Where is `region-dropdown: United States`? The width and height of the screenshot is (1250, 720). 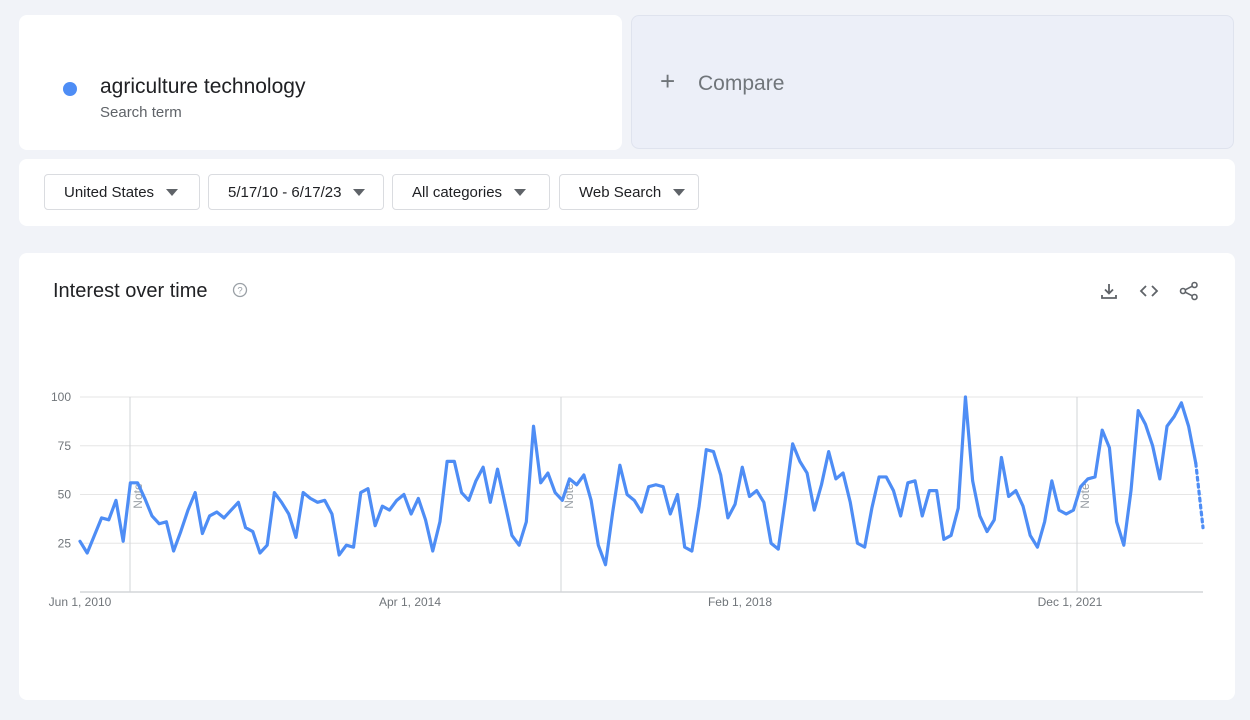 region-dropdown: United States is located at coordinates (122, 192).